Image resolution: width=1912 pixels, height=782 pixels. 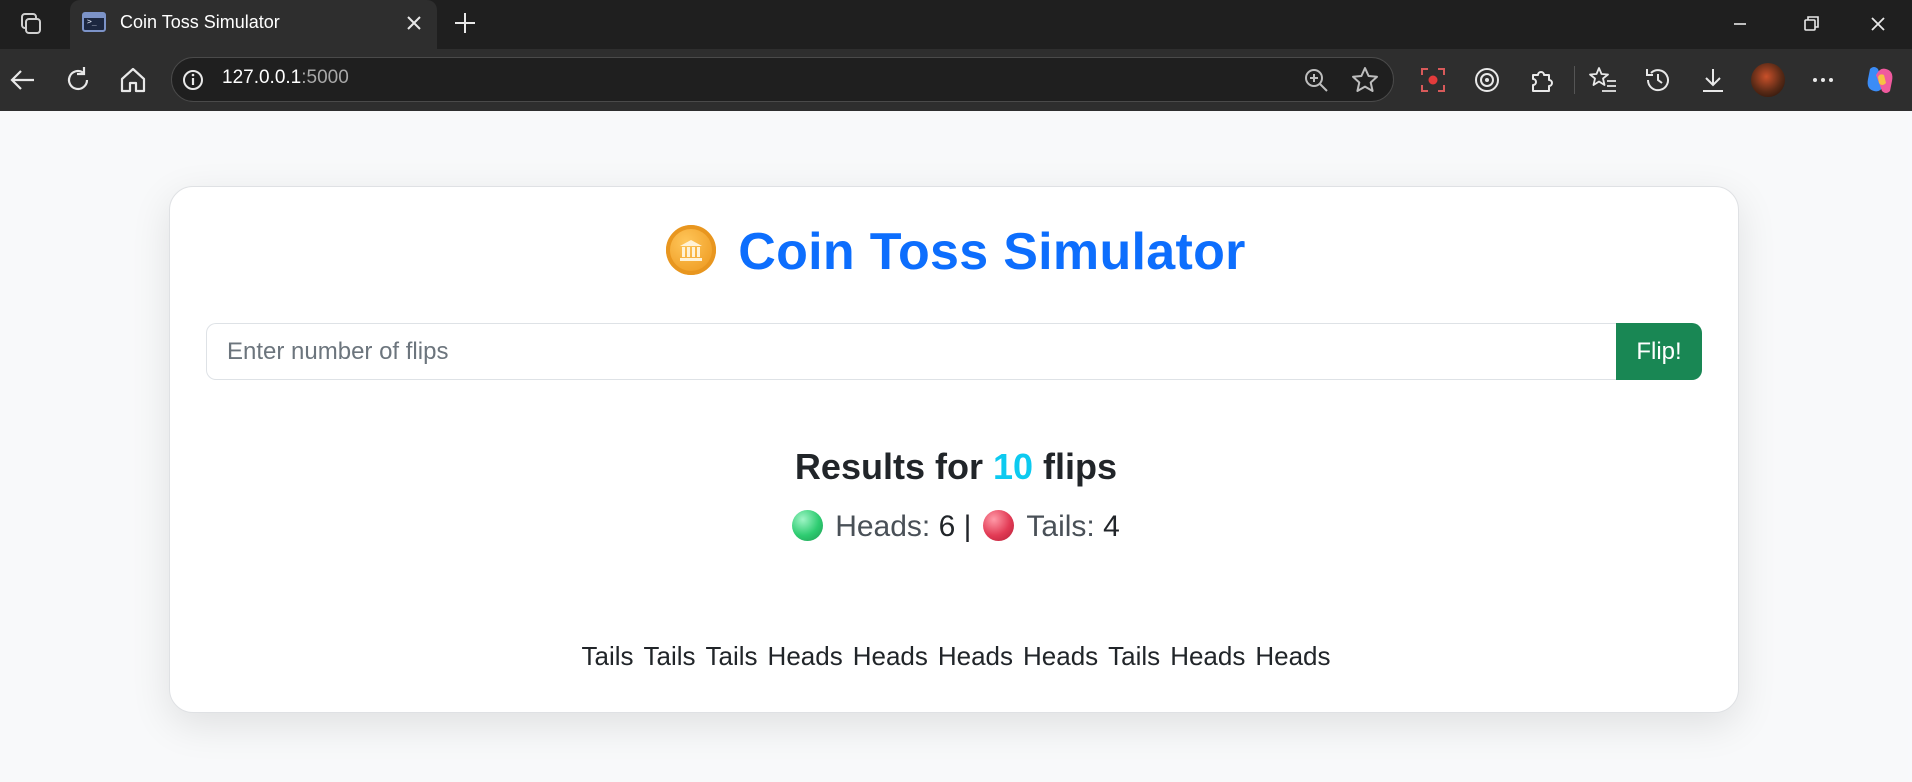 I want to click on heads-ball-icon, so click(x=808, y=525).